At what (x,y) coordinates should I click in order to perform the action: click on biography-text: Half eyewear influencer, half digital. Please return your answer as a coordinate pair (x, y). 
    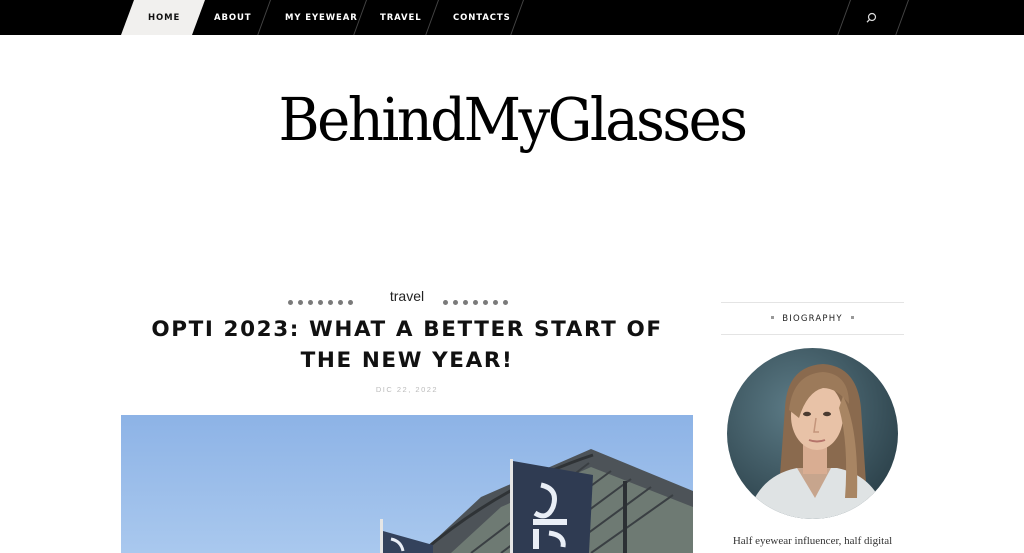
    Looking at the image, I should click on (812, 541).